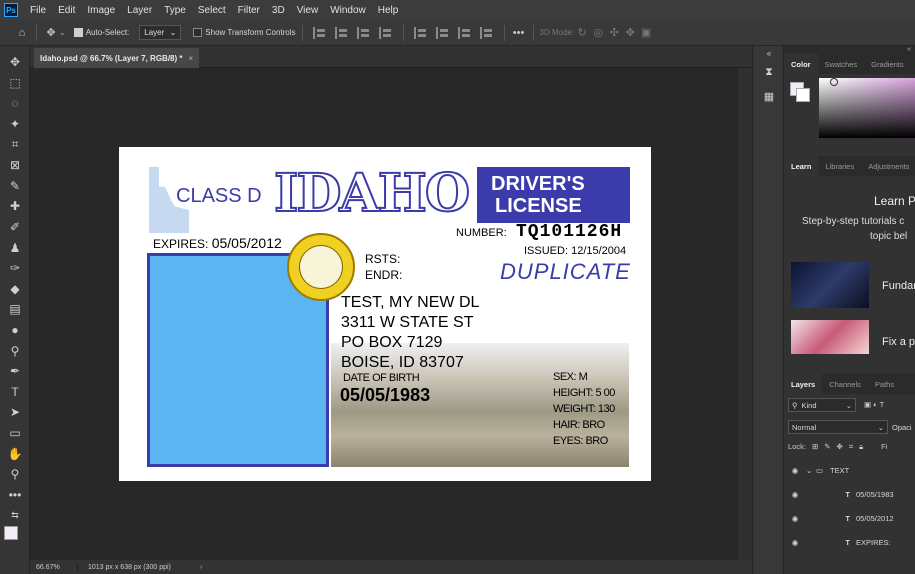 This screenshot has width=915, height=574. Describe the element at coordinates (875, 404) in the screenshot. I see `adjustment-filter-icon: ◐` at that location.